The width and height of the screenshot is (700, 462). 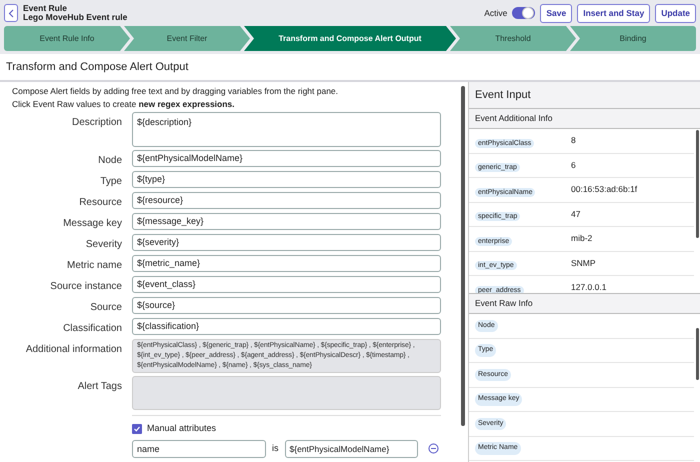 I want to click on back-button, so click(x=11, y=13).